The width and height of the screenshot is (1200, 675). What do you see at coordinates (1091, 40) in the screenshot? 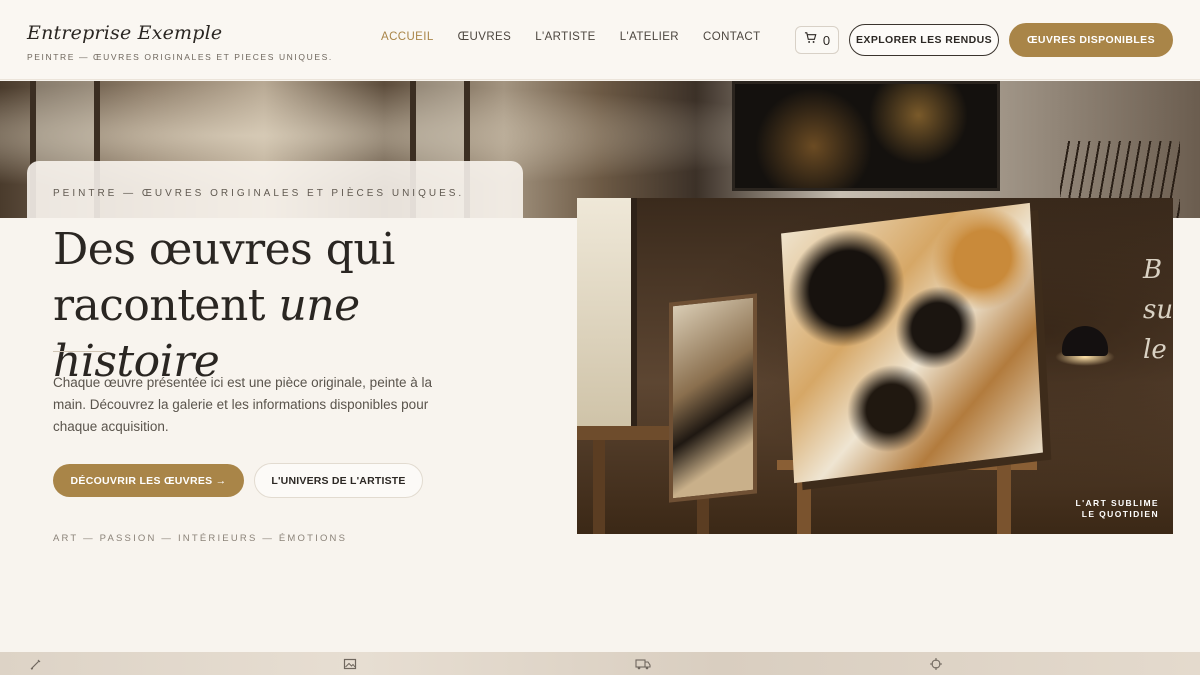
I see `available-works-button: ŒUVRES DISPONIBLES` at bounding box center [1091, 40].